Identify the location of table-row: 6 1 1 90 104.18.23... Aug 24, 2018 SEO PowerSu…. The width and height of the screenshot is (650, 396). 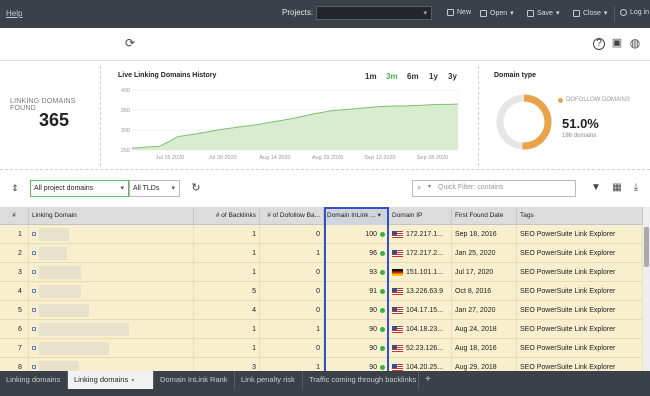
(321, 329).